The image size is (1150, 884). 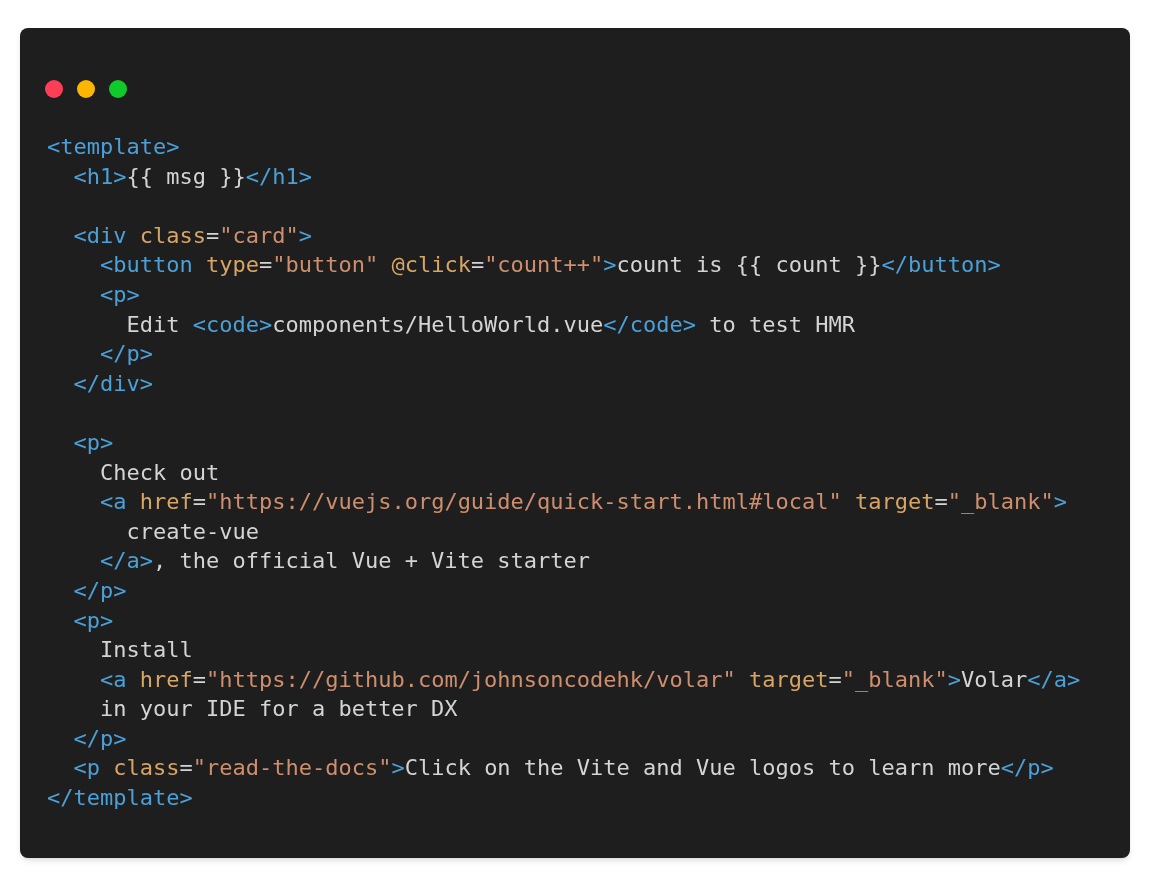 What do you see at coordinates (582, 502) in the screenshot?
I see `code-line: <a href="https://vuejs.org/guide/quick-start.html#local" target="_blank">` at bounding box center [582, 502].